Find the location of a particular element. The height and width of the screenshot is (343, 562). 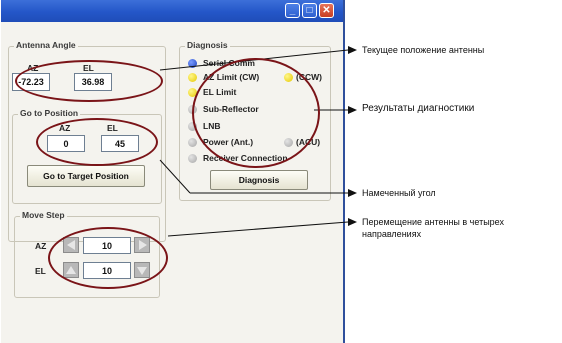

callout-current-position: Текущее положение антенны is located at coordinates (423, 50).